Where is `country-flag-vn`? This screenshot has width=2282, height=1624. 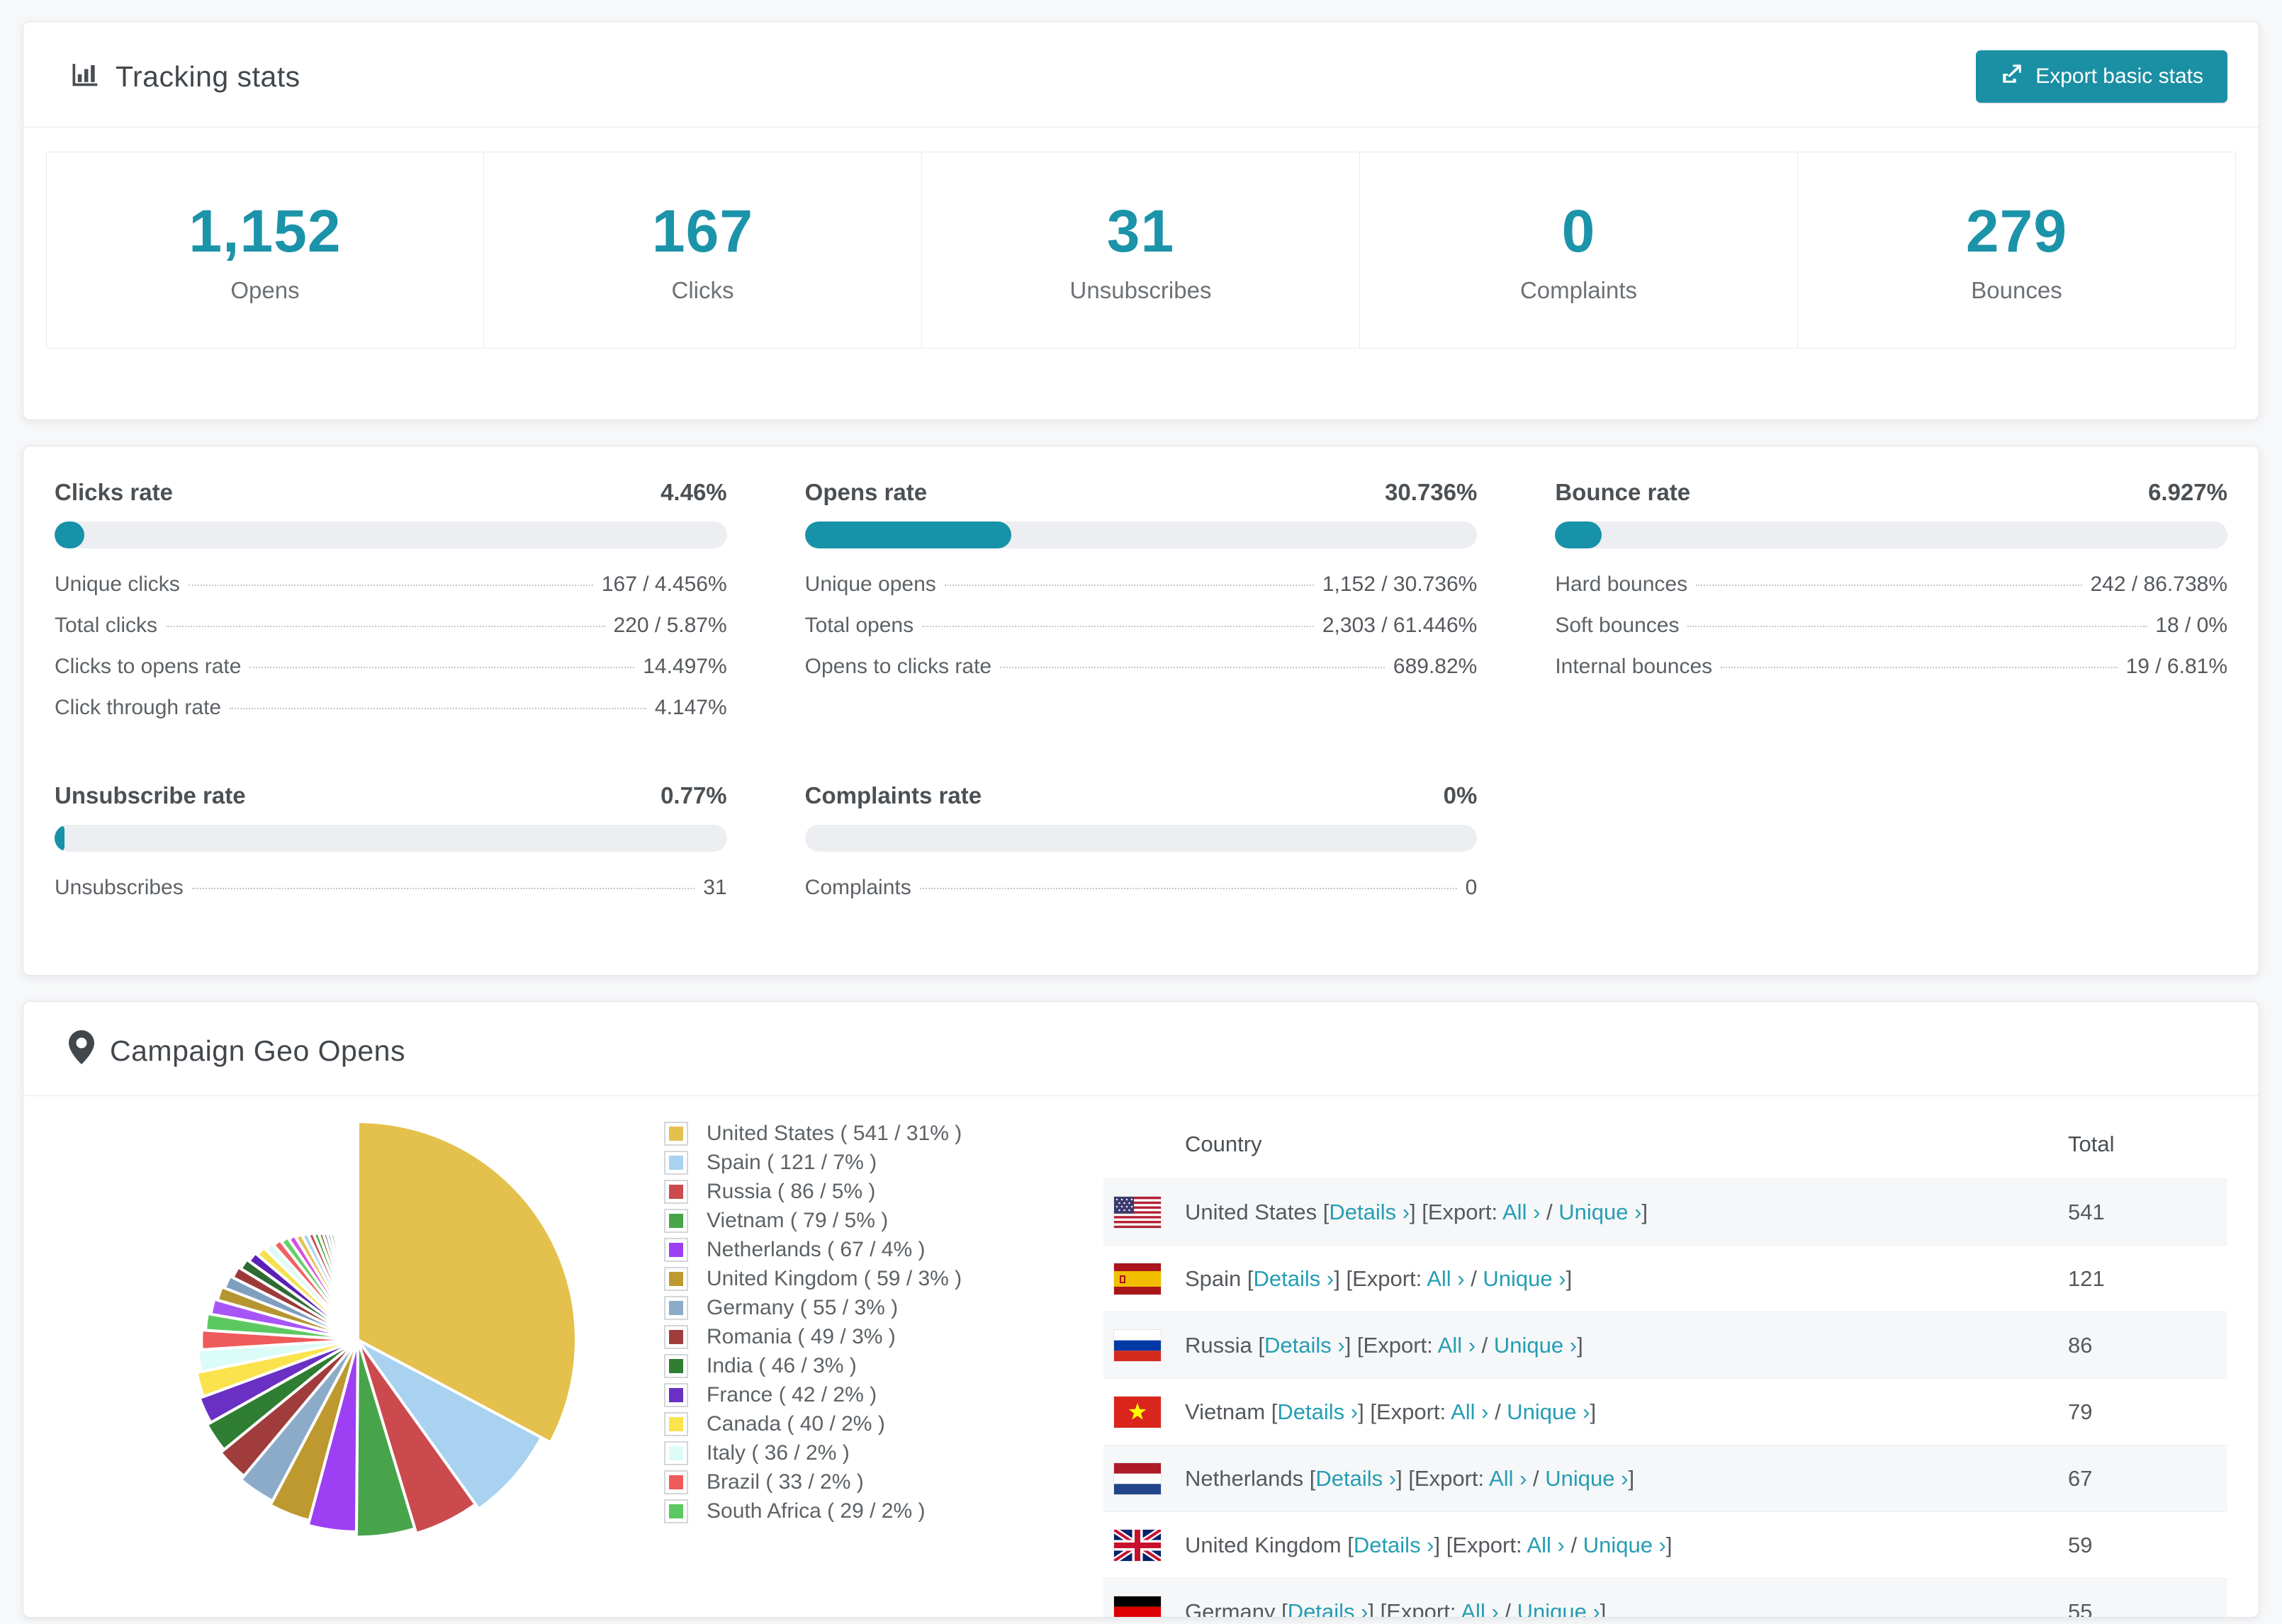
country-flag-vn is located at coordinates (1138, 1412).